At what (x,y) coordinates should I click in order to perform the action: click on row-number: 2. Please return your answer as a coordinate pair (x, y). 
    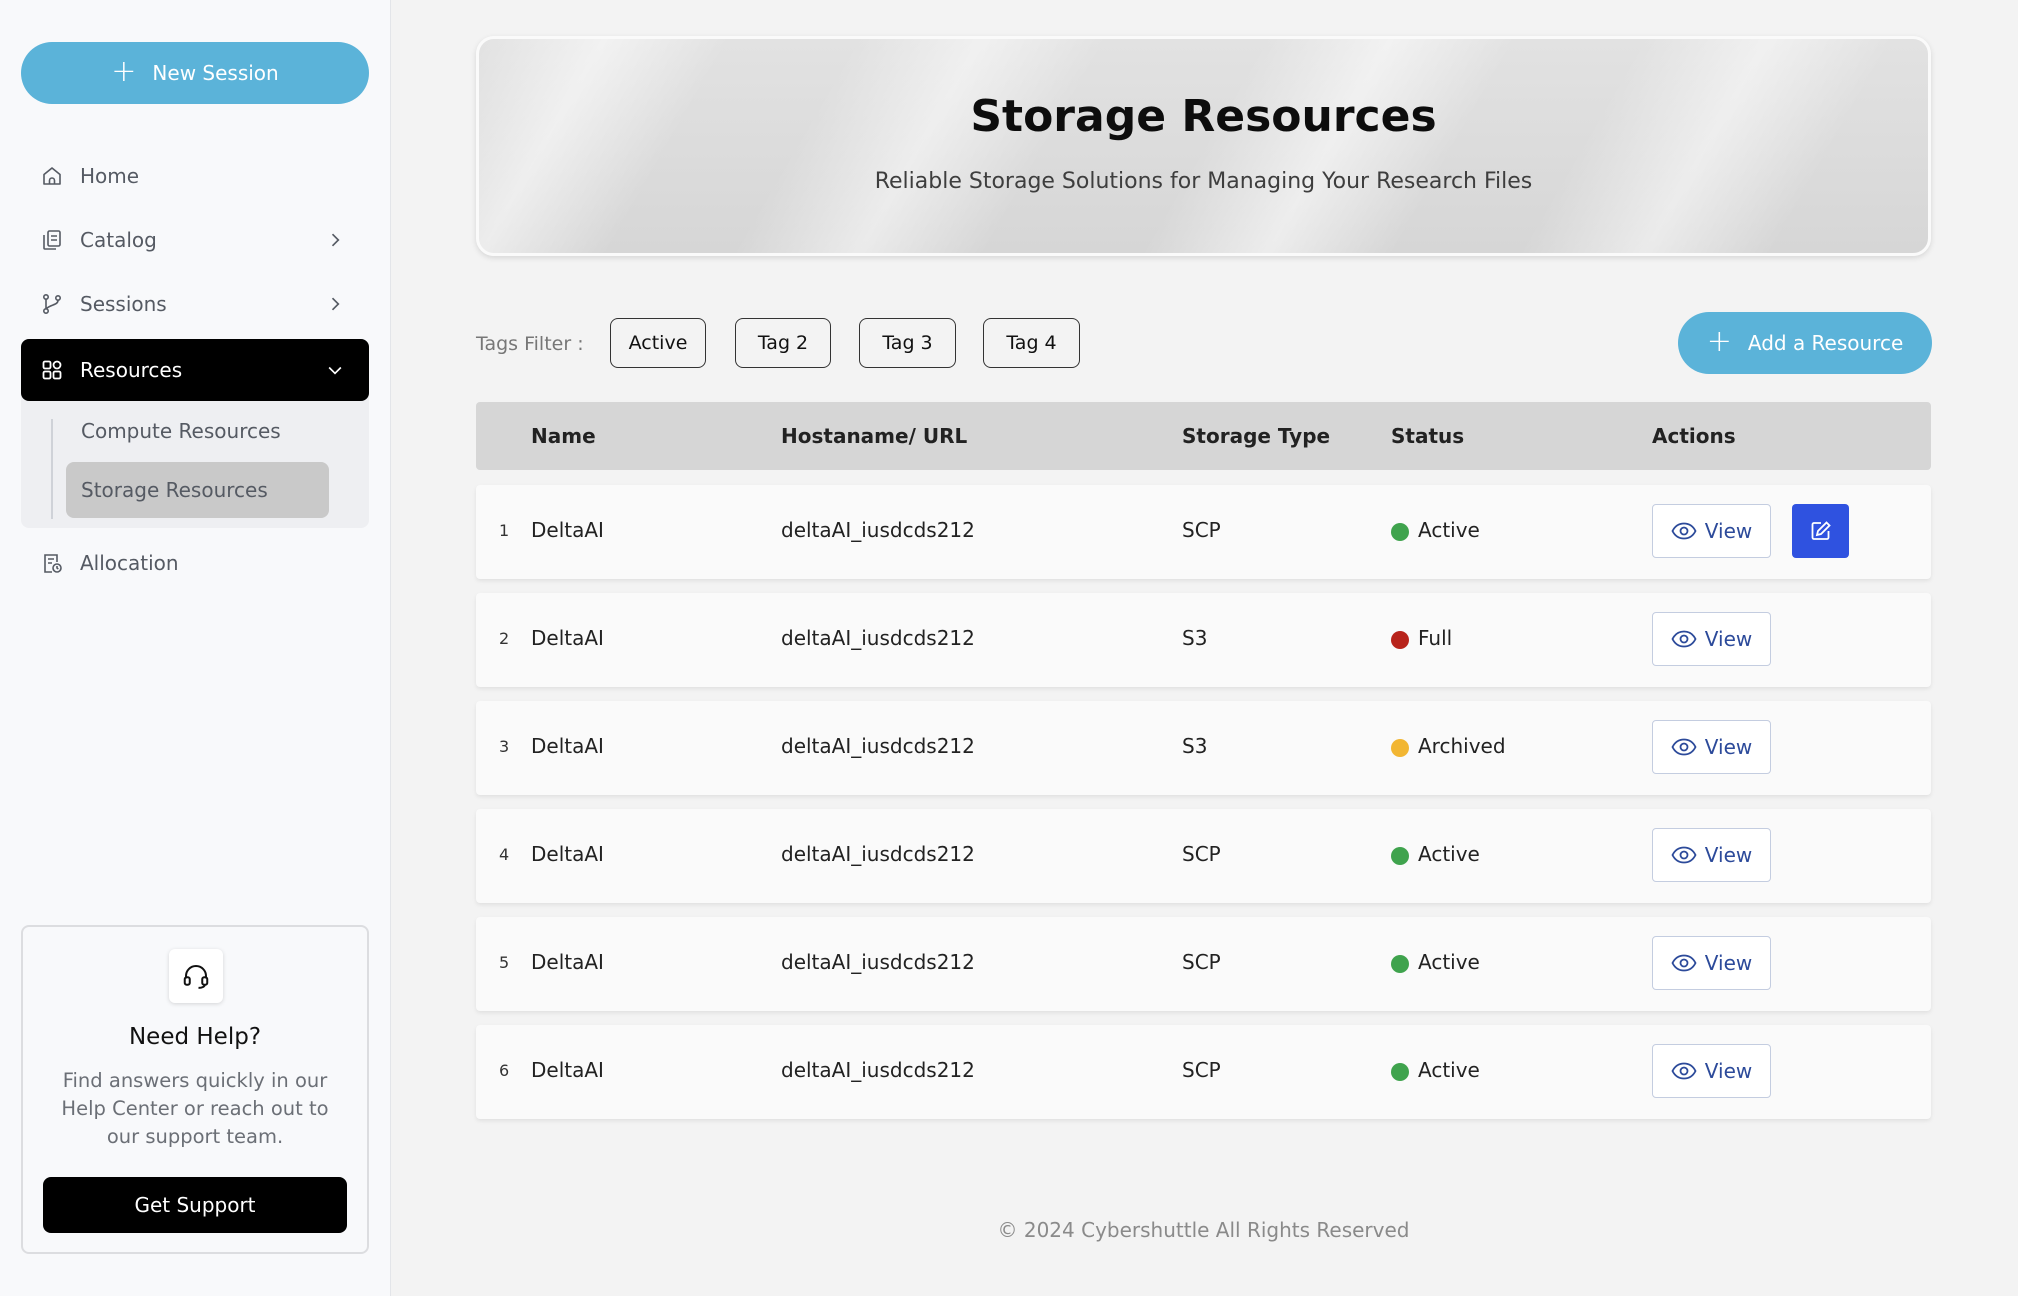
    Looking at the image, I should click on (504, 638).